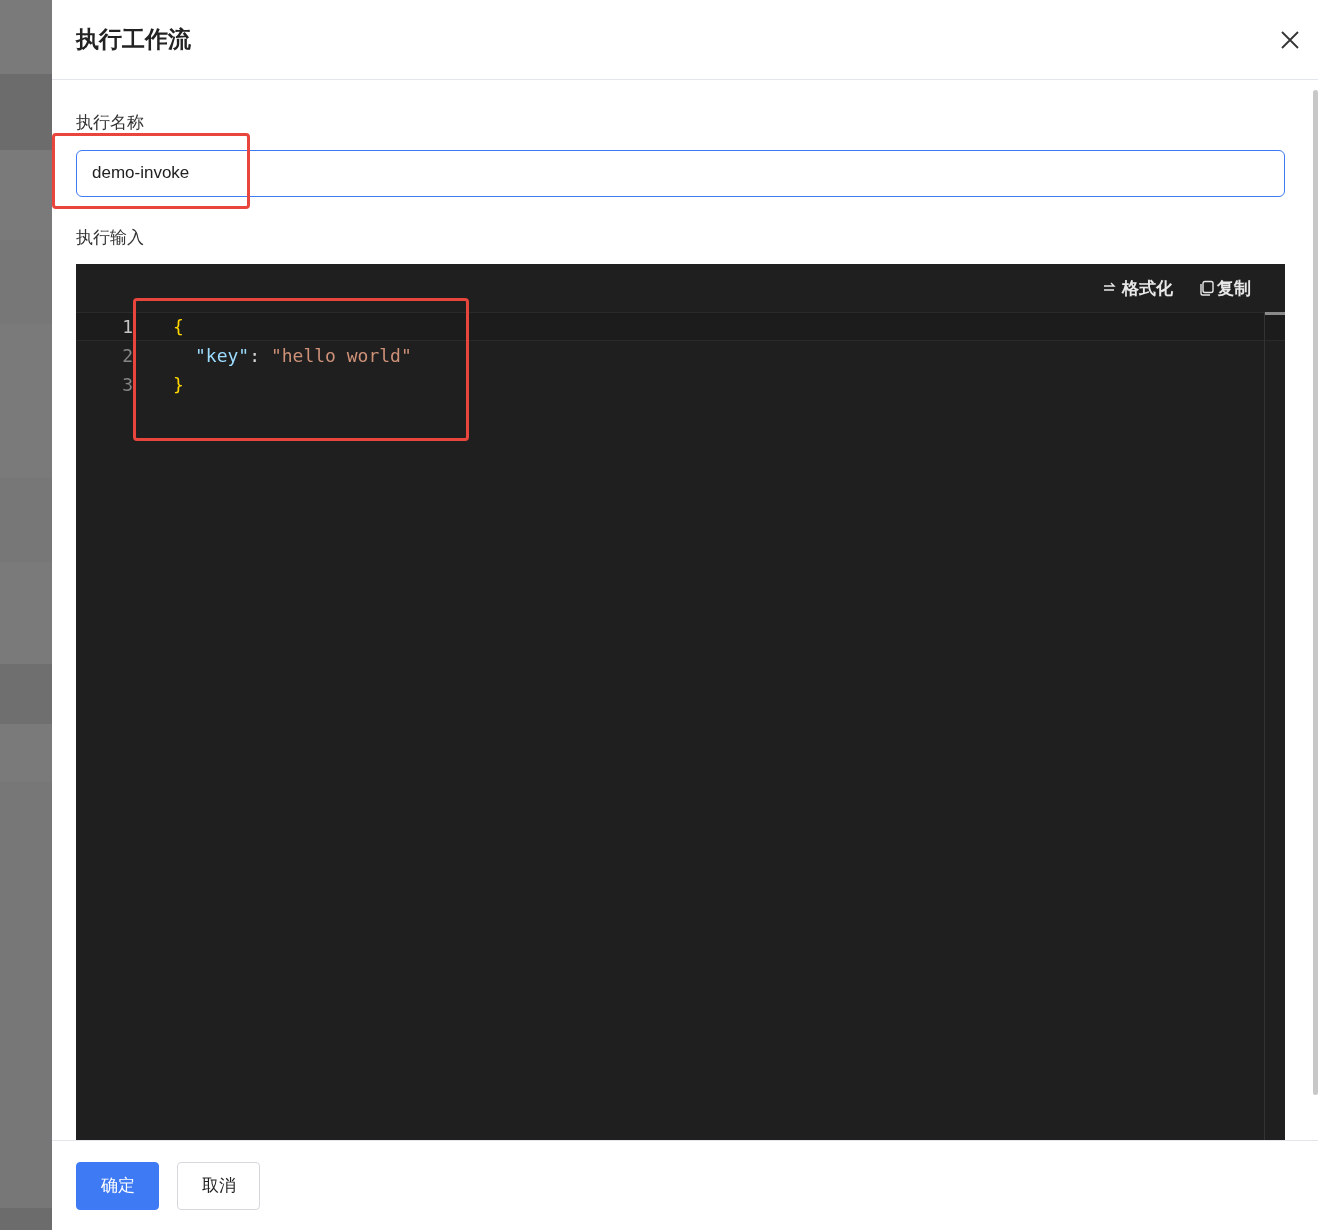  Describe the element at coordinates (1225, 288) in the screenshot. I see `copy-button: 复制` at that location.